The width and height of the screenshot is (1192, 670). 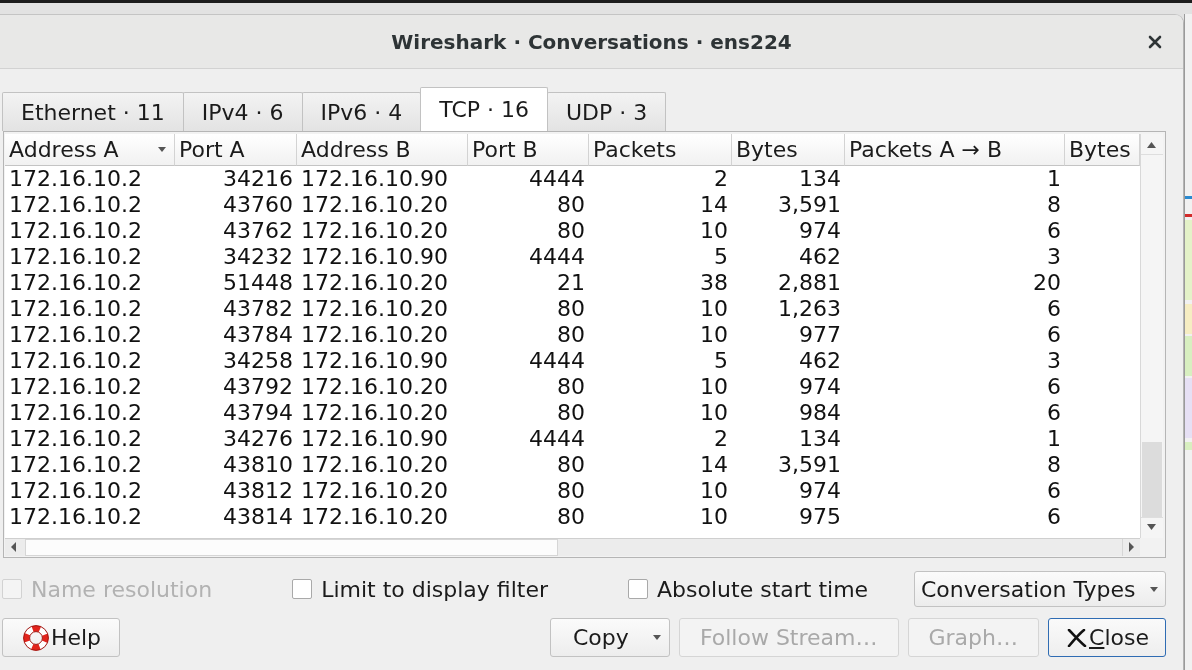 I want to click on table-cell-text: 43794, so click(x=258, y=413).